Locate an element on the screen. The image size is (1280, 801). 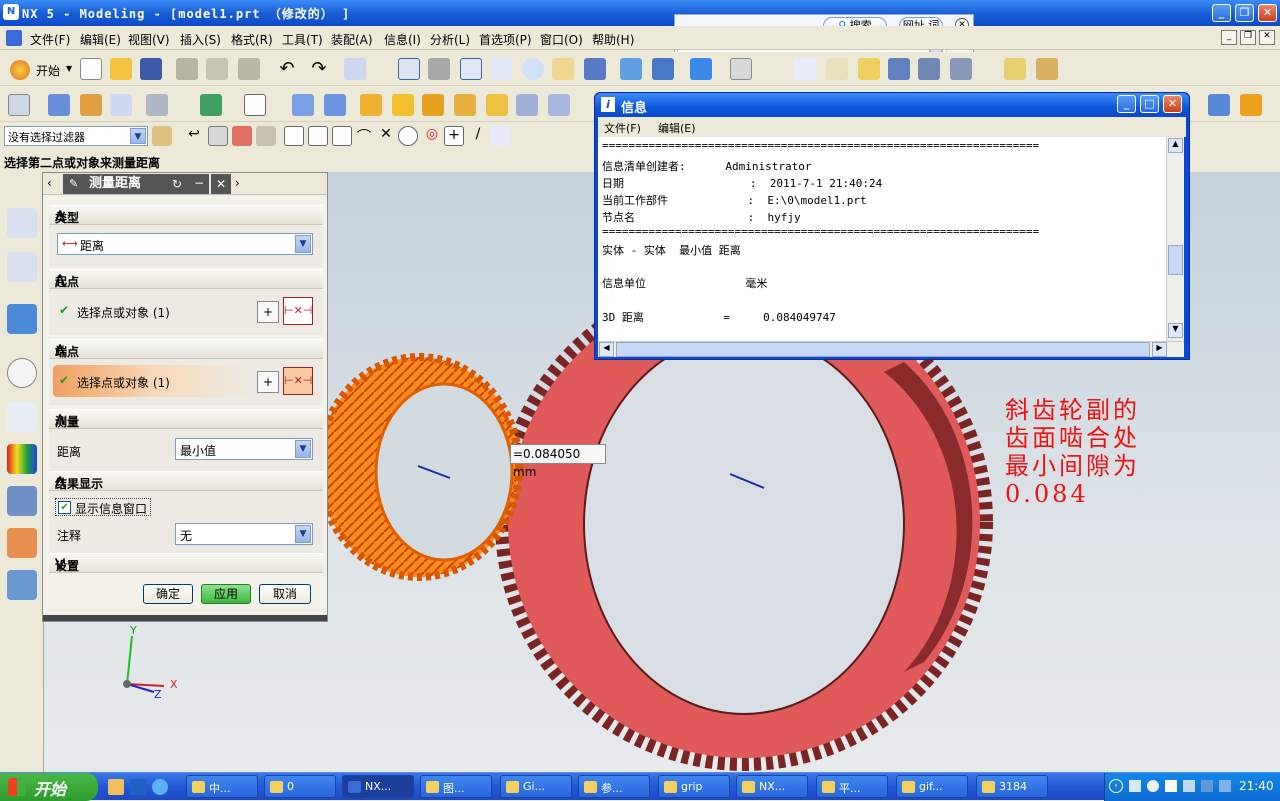
cut-icon is located at coordinates (187, 69).